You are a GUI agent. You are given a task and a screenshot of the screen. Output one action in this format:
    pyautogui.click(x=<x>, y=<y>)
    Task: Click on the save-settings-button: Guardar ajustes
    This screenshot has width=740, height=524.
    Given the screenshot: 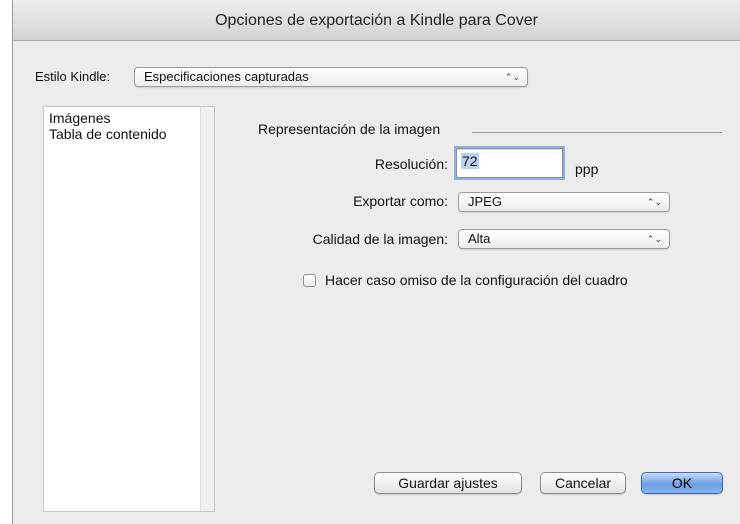 What is the action you would take?
    pyautogui.click(x=448, y=483)
    